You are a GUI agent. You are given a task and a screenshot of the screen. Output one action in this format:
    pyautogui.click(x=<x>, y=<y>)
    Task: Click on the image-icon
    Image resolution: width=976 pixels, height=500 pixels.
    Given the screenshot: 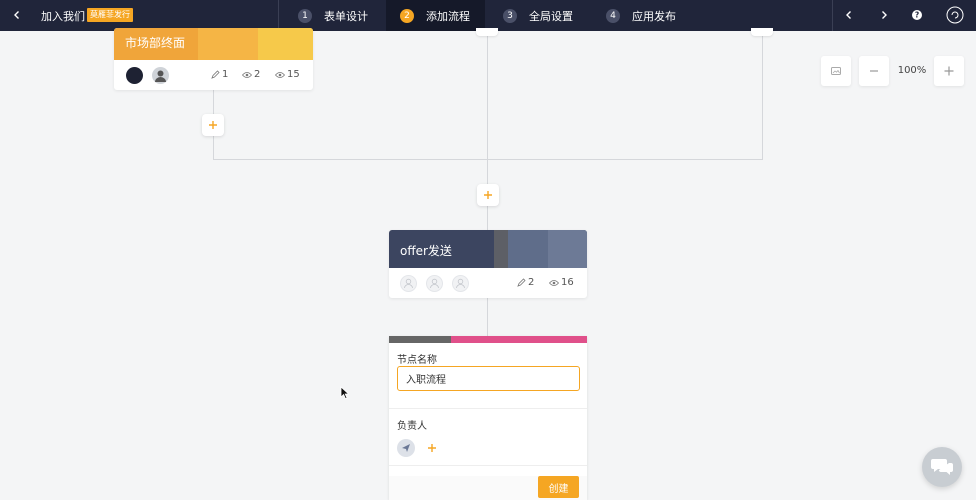 What is the action you would take?
    pyautogui.click(x=836, y=71)
    